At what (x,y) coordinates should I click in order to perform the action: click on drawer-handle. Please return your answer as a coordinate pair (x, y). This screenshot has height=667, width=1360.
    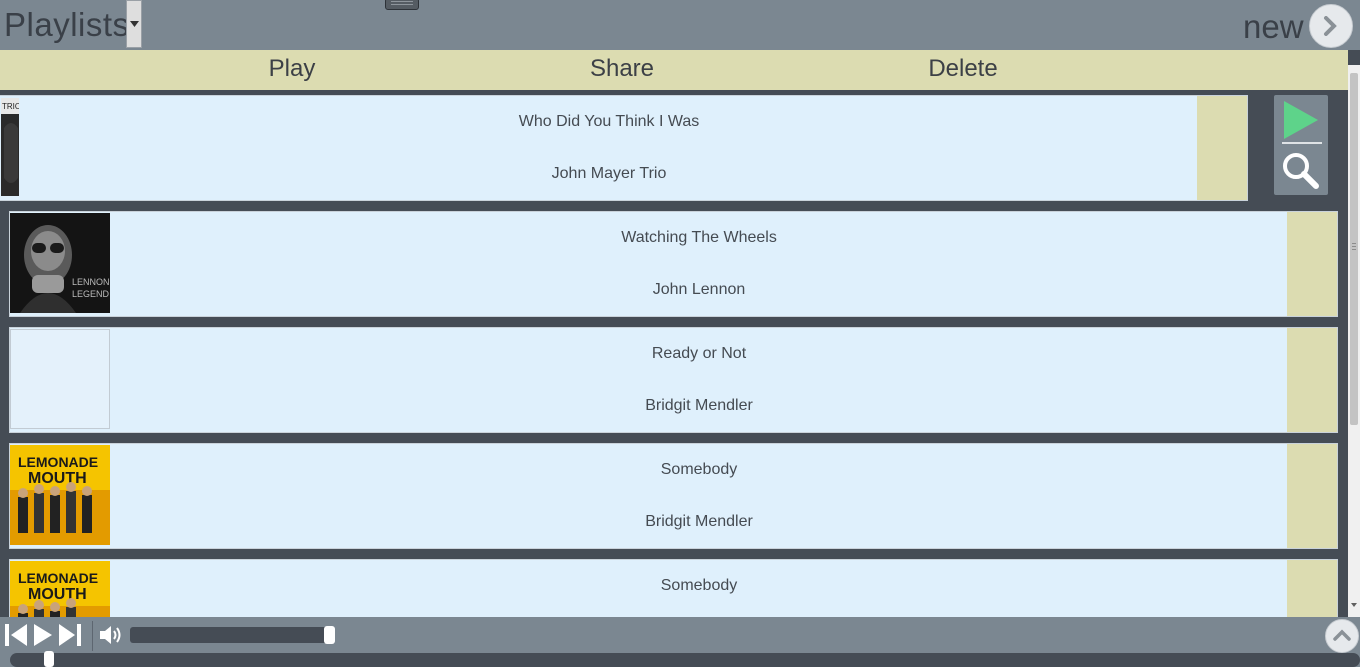
    Looking at the image, I should click on (402, 5).